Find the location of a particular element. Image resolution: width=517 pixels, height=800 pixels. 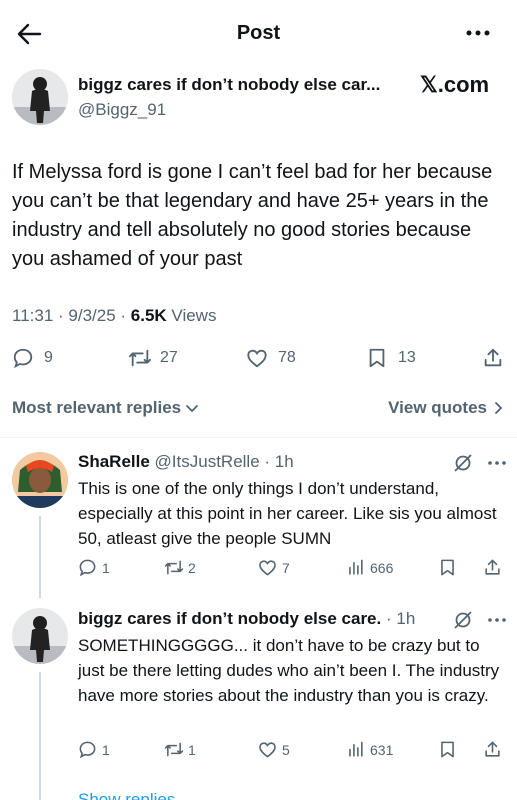

retweet-count: 2 is located at coordinates (192, 567).